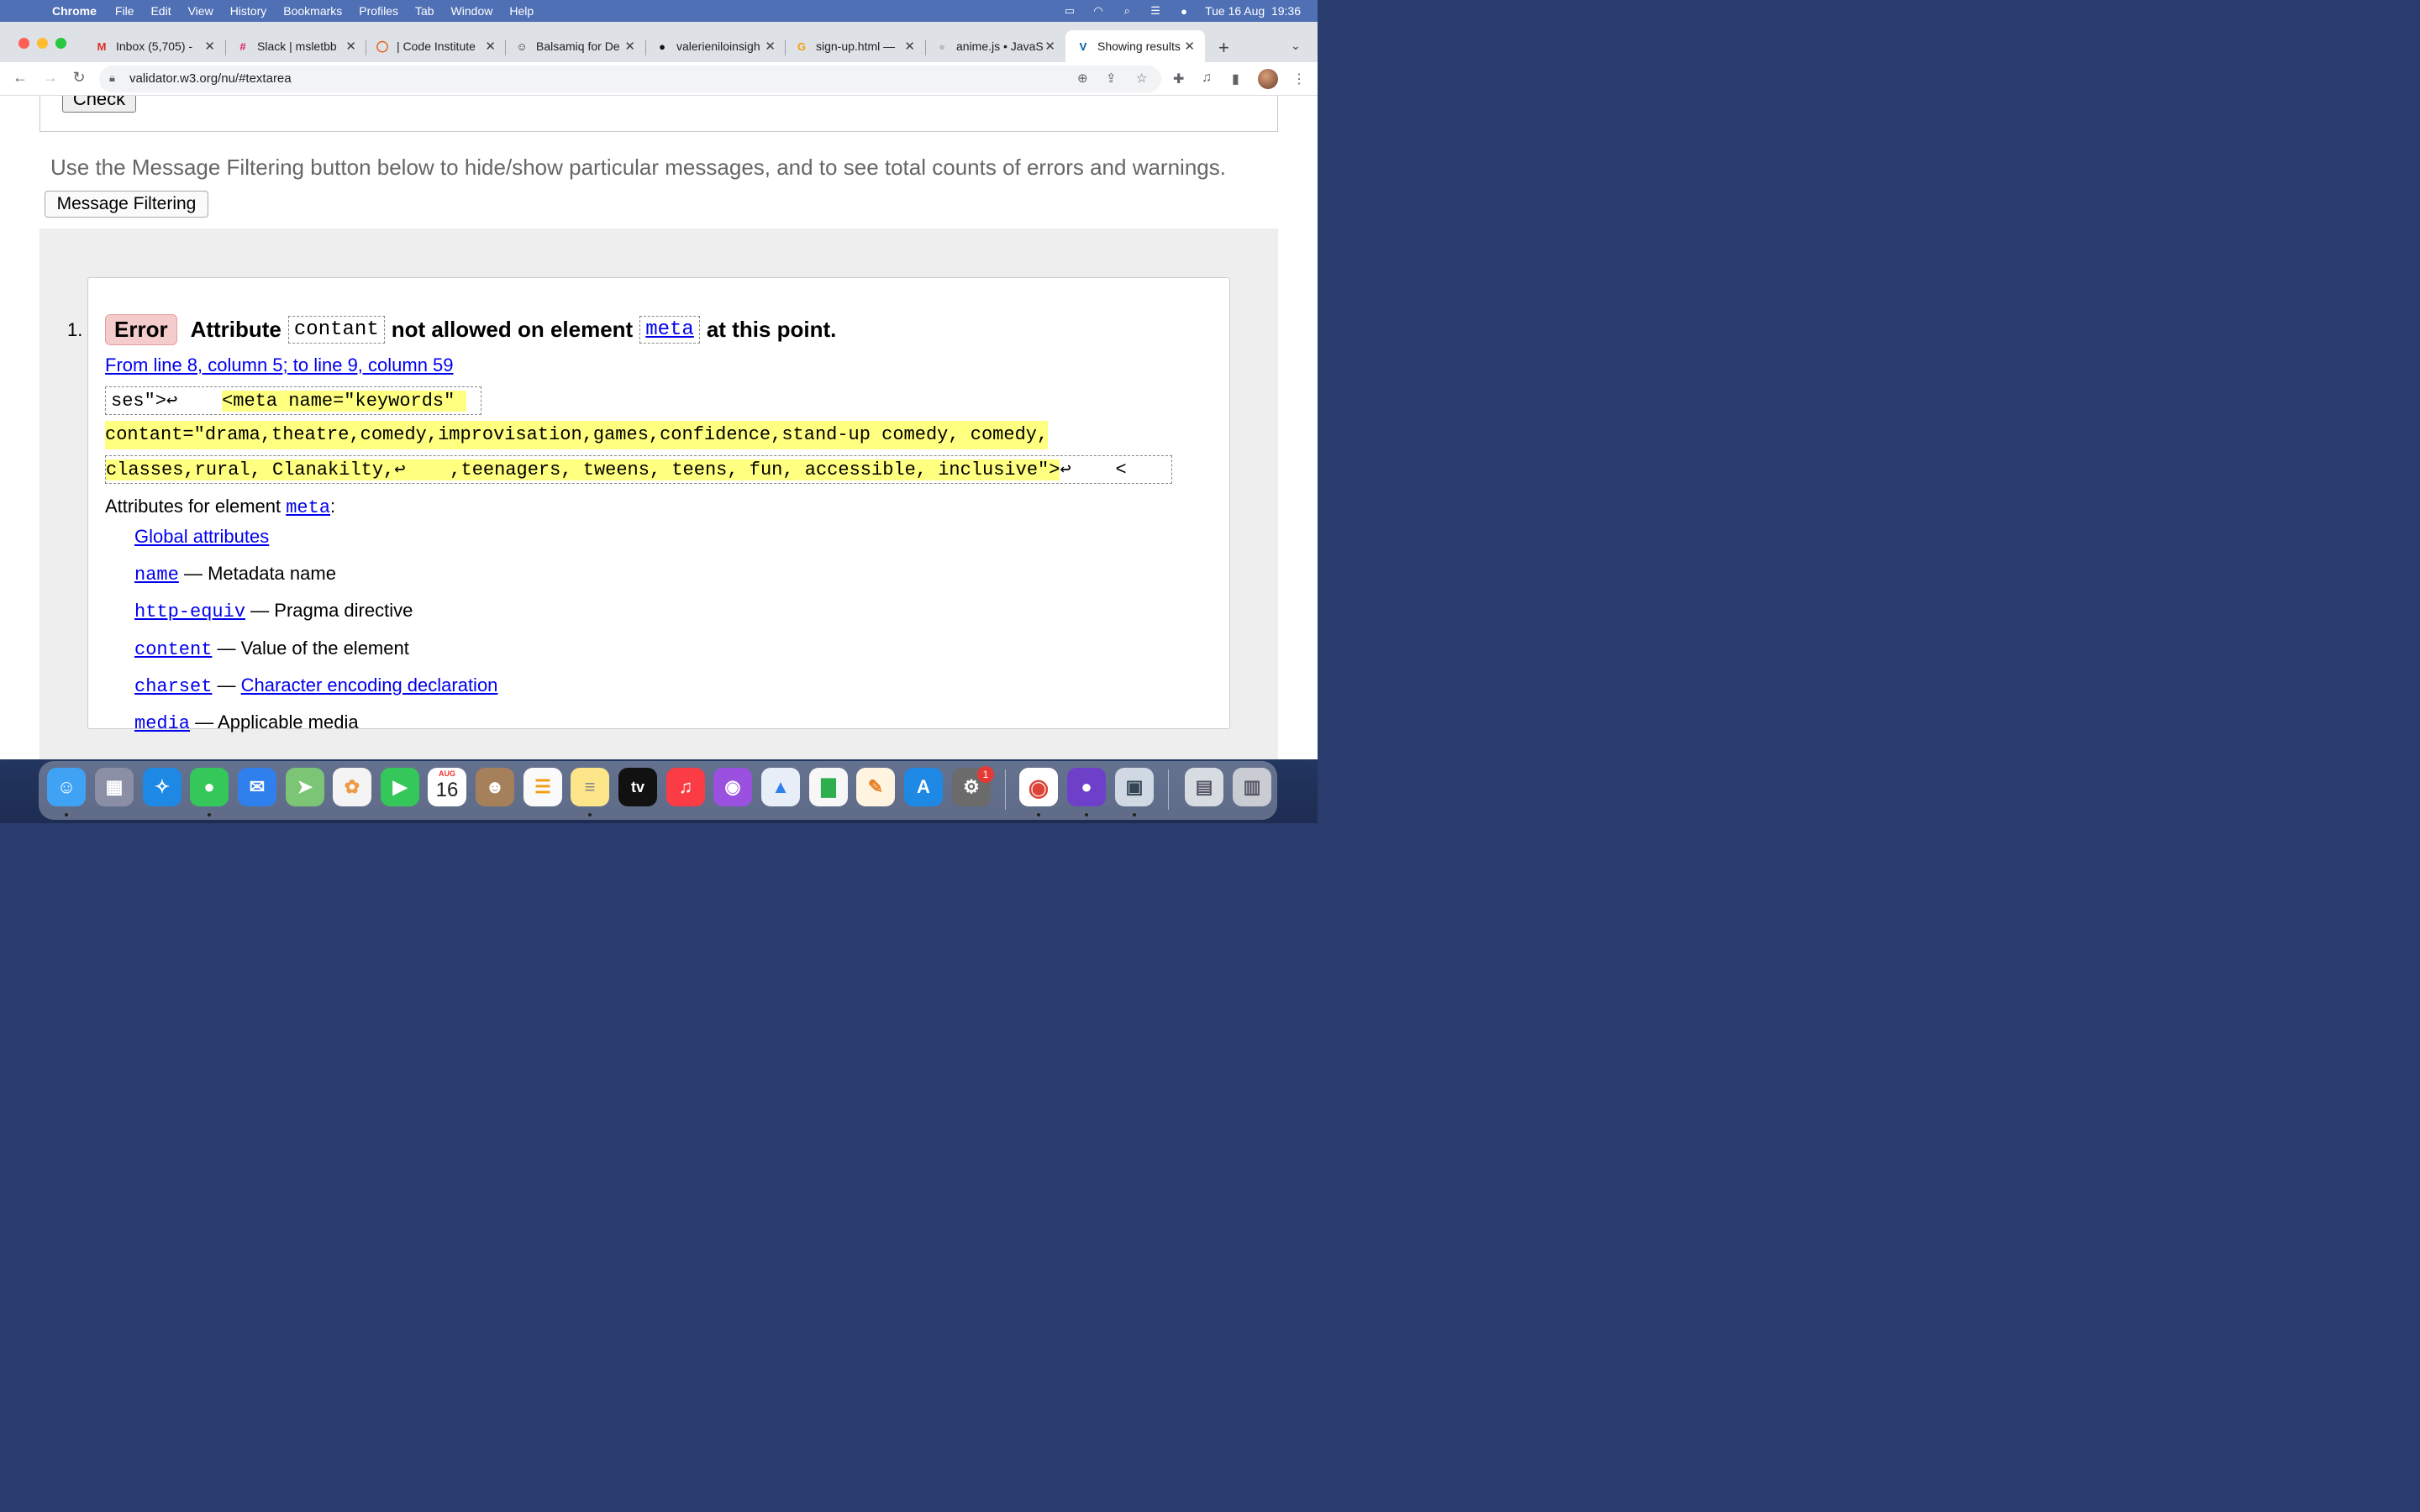  I want to click on media-controls-icon: ♫, so click(1207, 78).